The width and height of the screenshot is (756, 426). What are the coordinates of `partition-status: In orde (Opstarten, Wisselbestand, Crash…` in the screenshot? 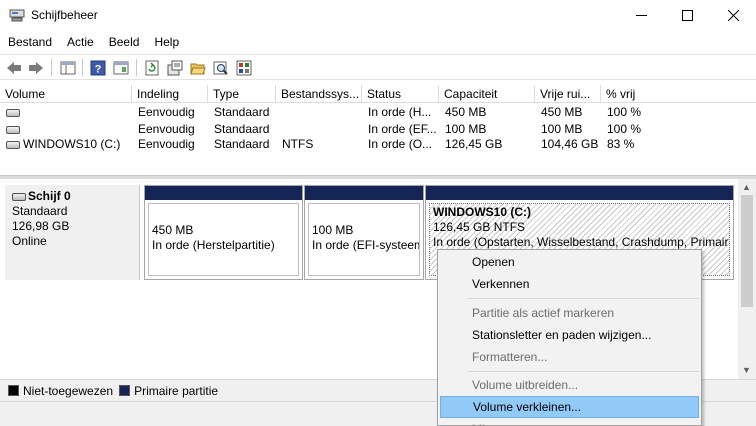 It's located at (581, 242).